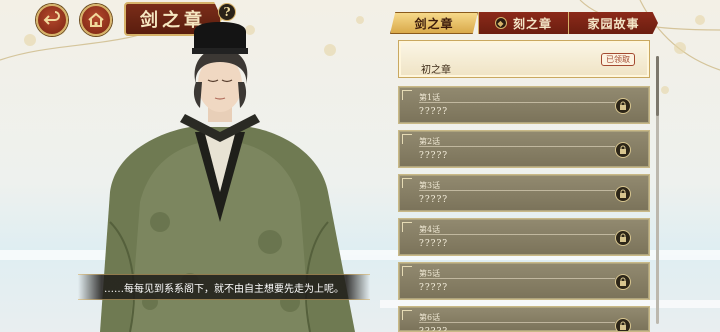 Image resolution: width=720 pixels, height=332 pixels. What do you see at coordinates (524, 281) in the screenshot?
I see `episode-row: 第5话 ?????` at bounding box center [524, 281].